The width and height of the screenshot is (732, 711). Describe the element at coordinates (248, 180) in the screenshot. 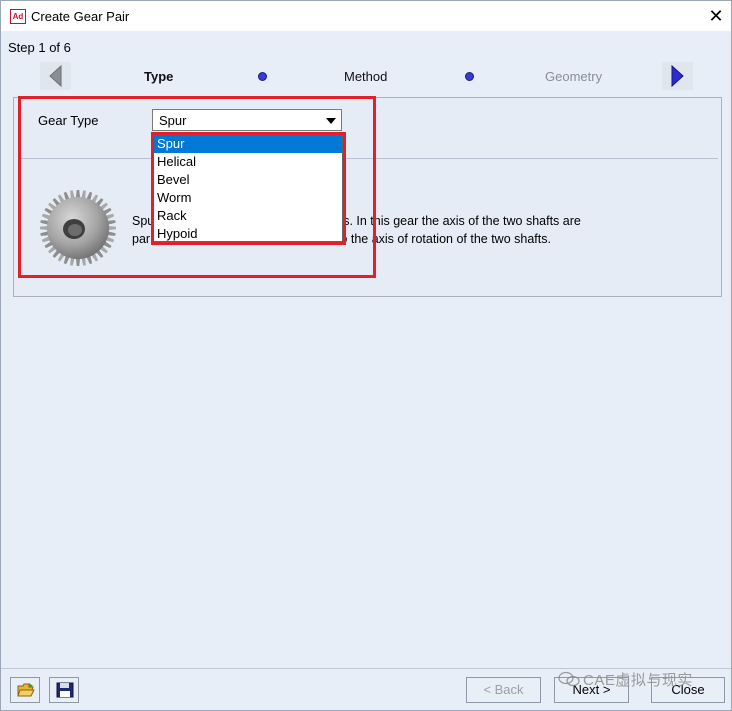

I see `option-bevel: Bevel` at that location.